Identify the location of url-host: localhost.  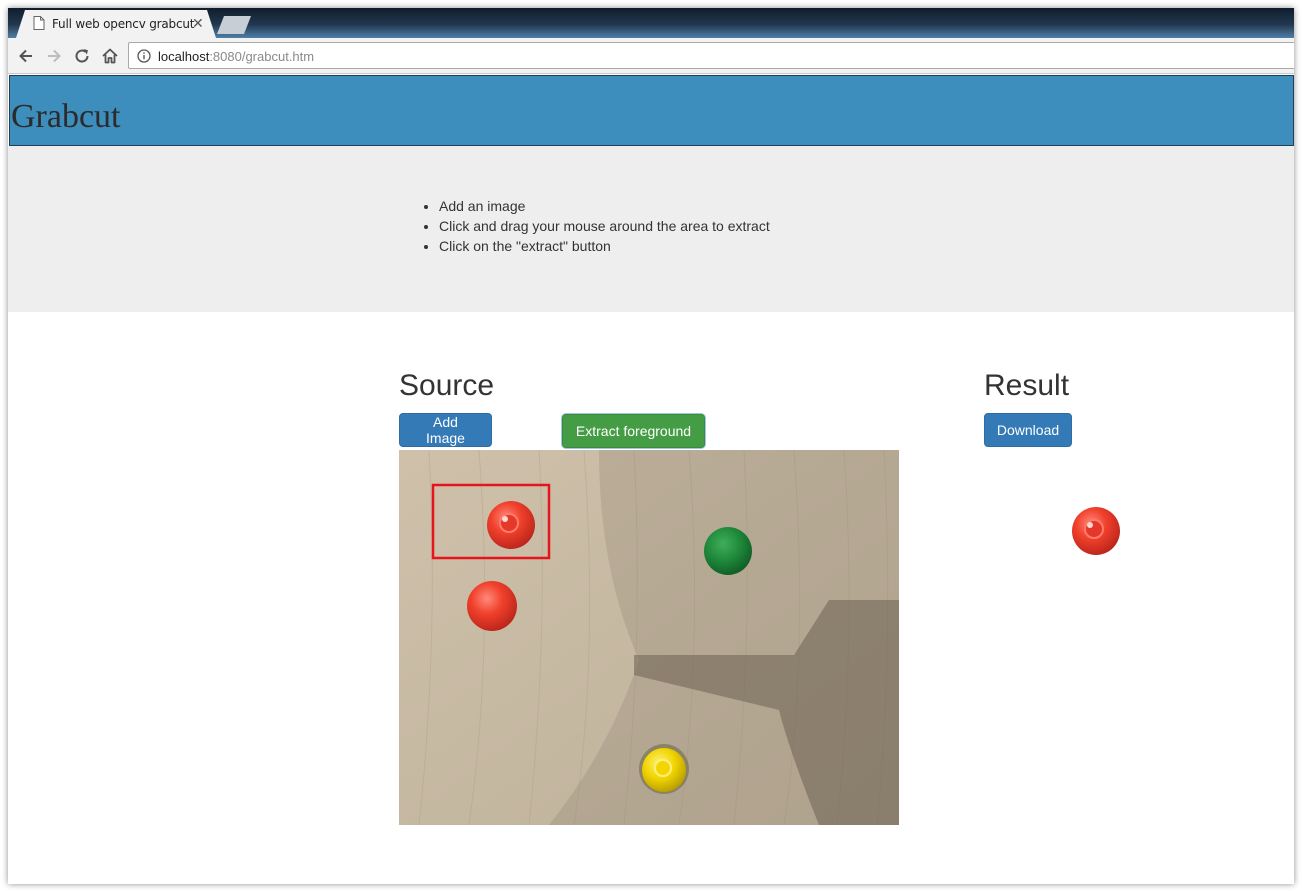
(184, 56).